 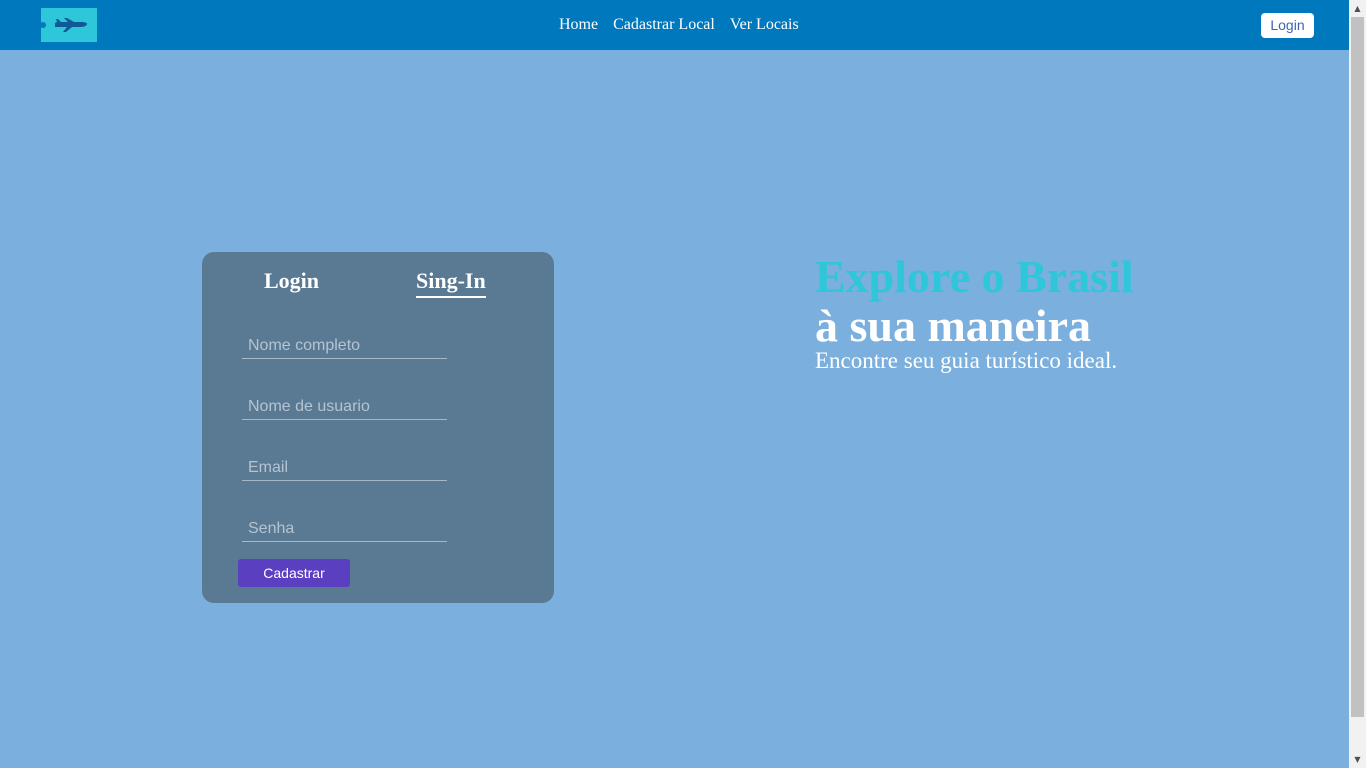 What do you see at coordinates (764, 25) in the screenshot?
I see `nav-link-ver-locais: Ver Locais` at bounding box center [764, 25].